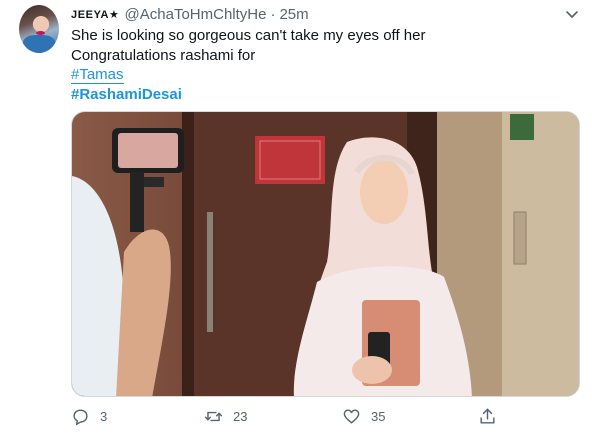 Image resolution: width=592 pixels, height=434 pixels. What do you see at coordinates (104, 416) in the screenshot?
I see `reply-count: 3` at bounding box center [104, 416].